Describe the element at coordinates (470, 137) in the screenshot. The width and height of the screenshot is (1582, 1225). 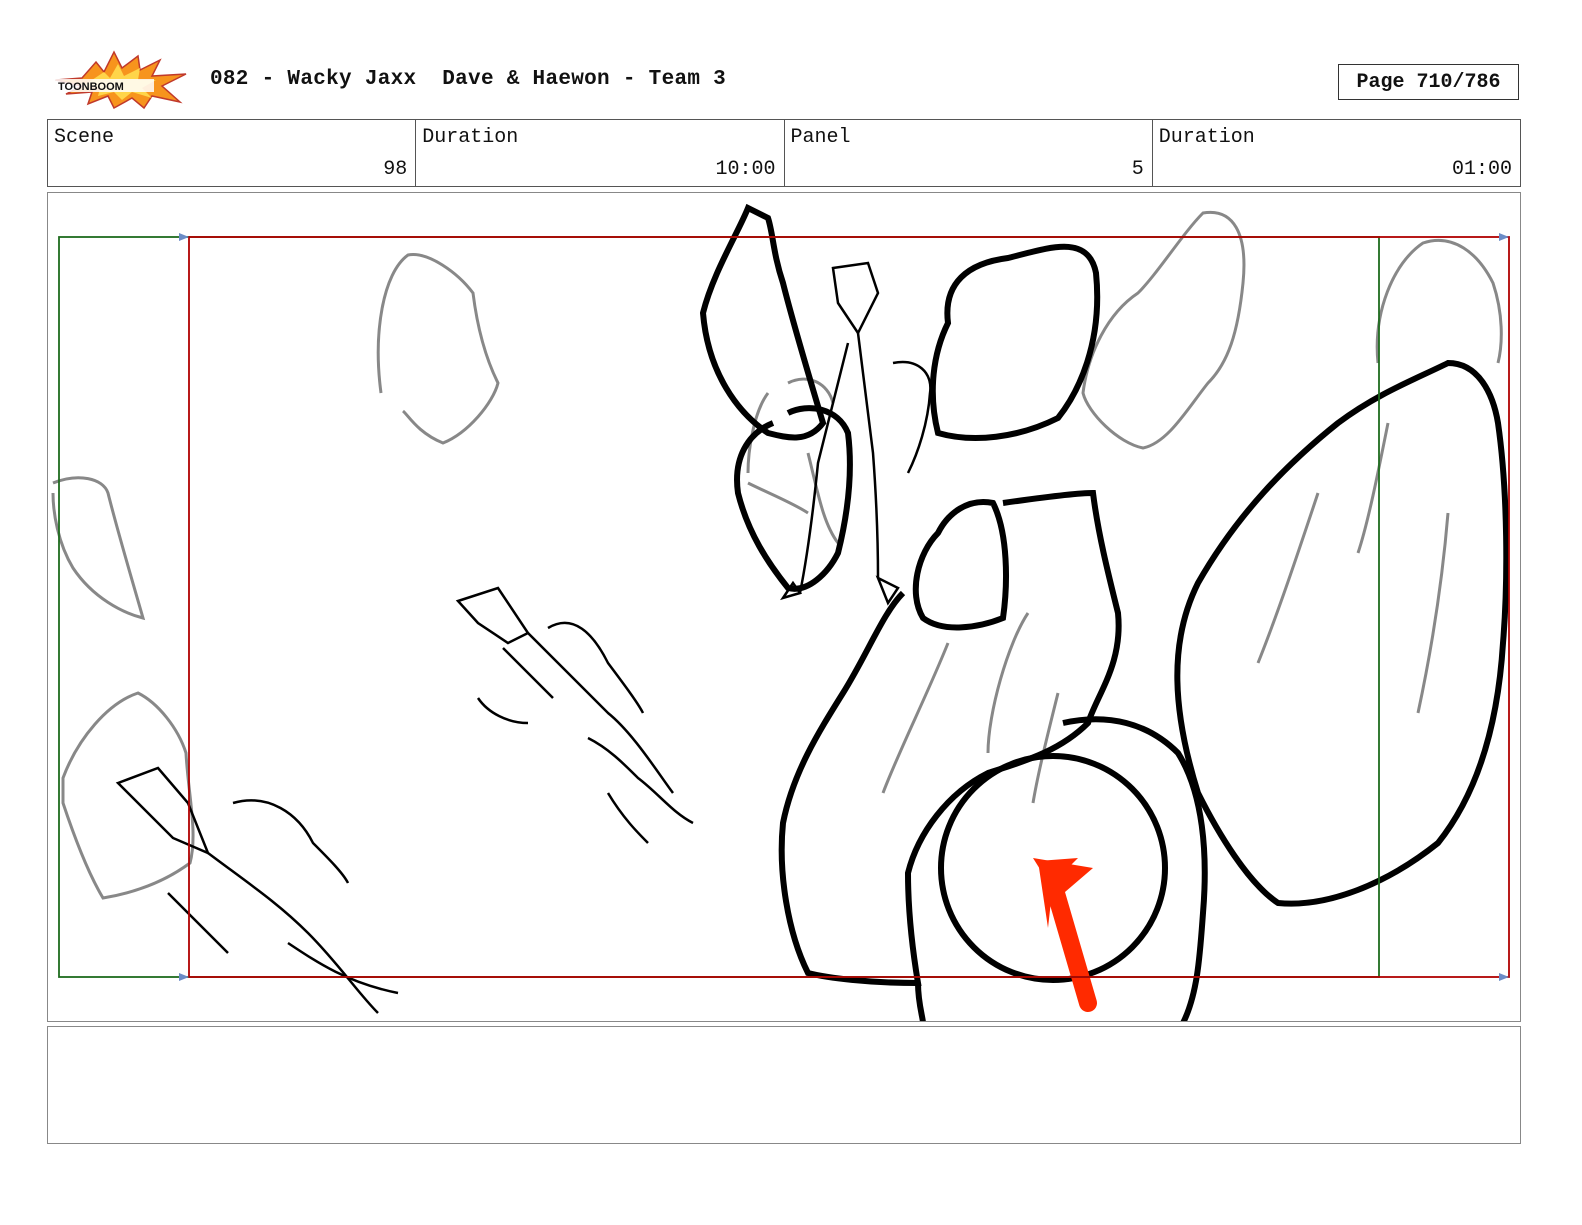
I see `scene-duration-label: Duration` at that location.